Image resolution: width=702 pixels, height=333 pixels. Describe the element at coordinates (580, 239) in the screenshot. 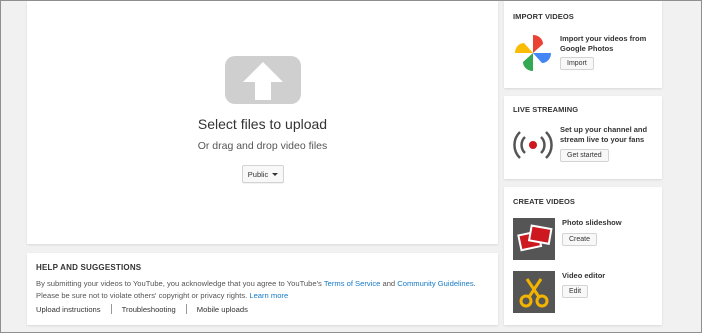

I see `create-slideshow-button: Create` at that location.